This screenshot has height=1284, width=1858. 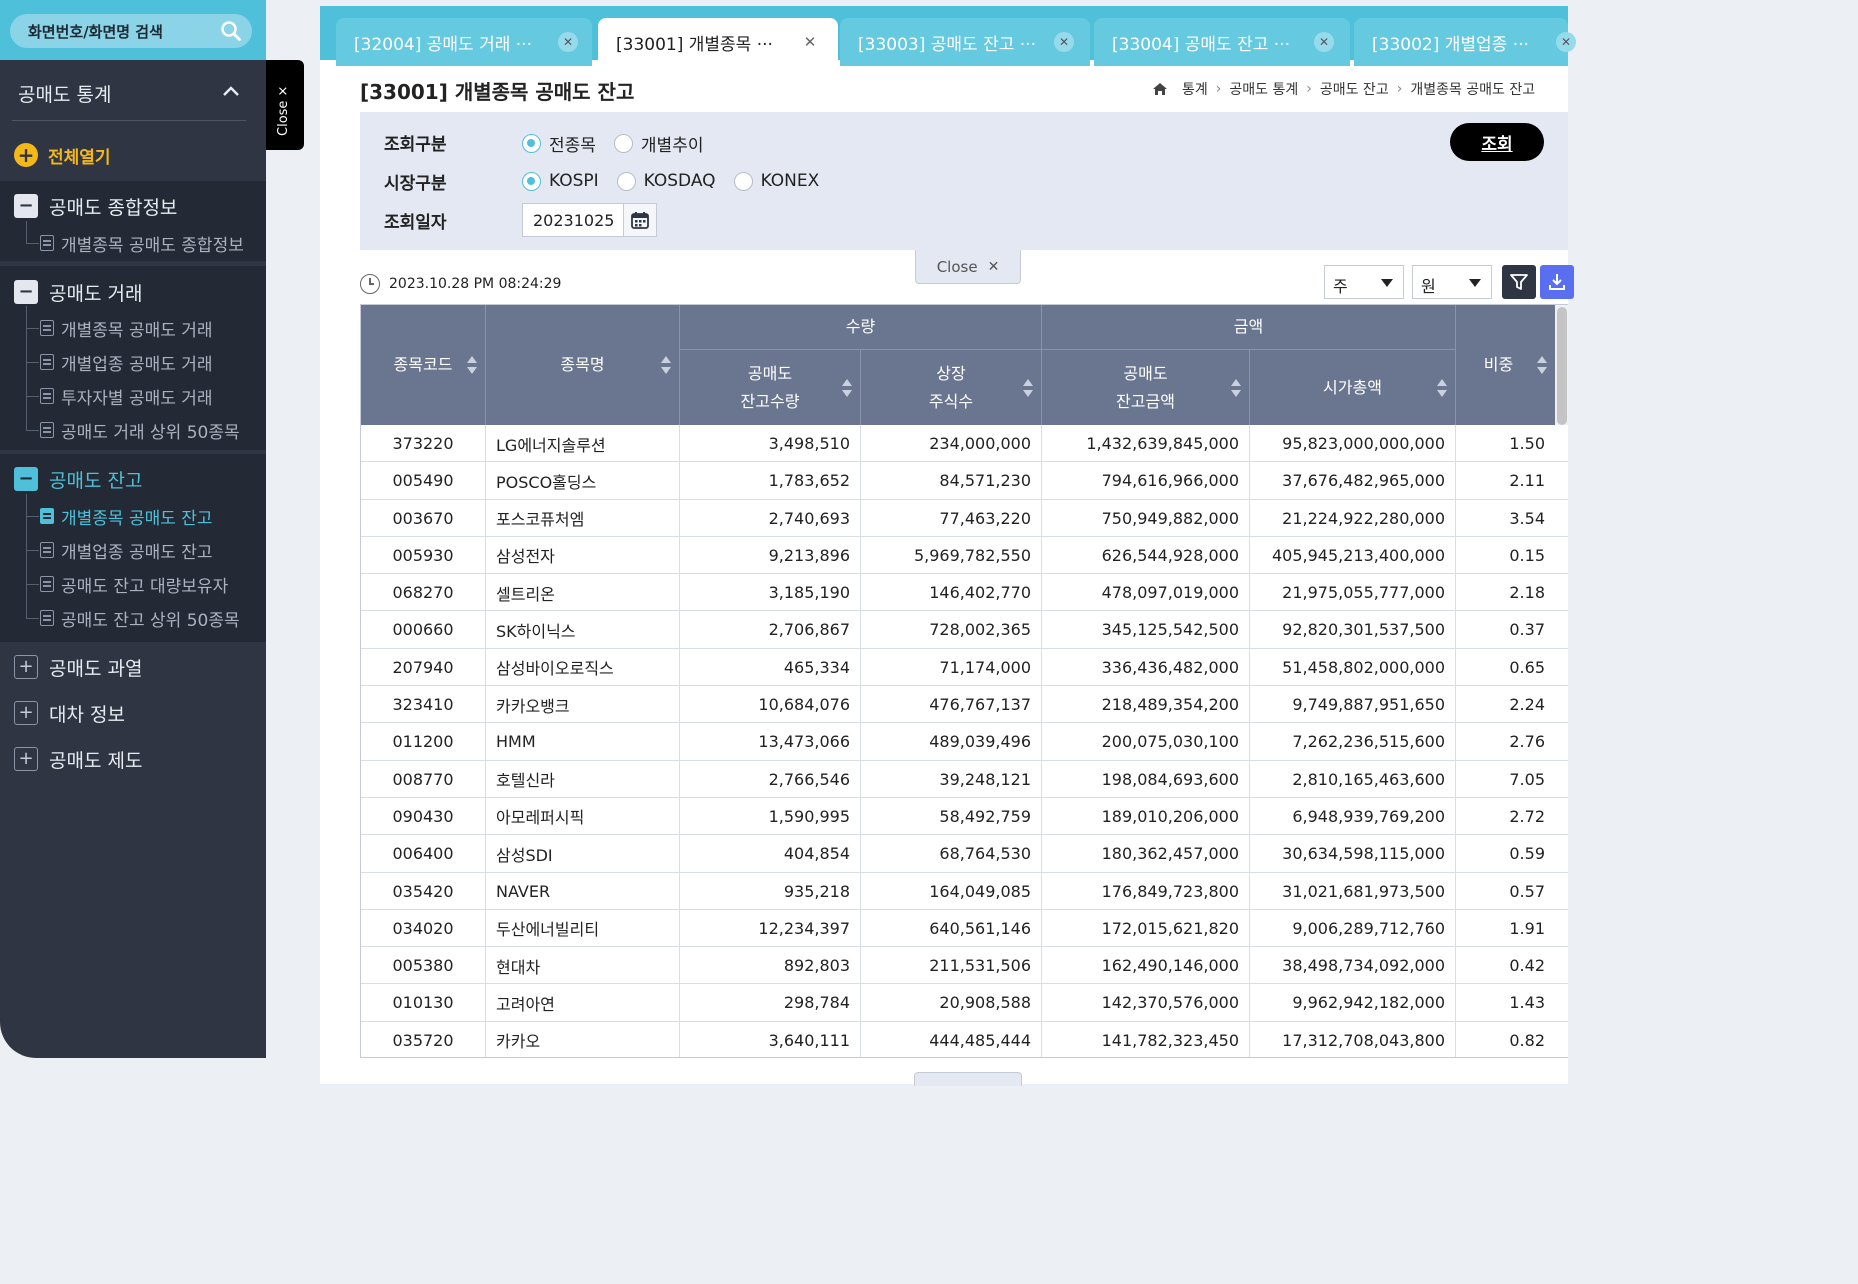 I want to click on cell-ratio: 0.65, so click(x=1527, y=667).